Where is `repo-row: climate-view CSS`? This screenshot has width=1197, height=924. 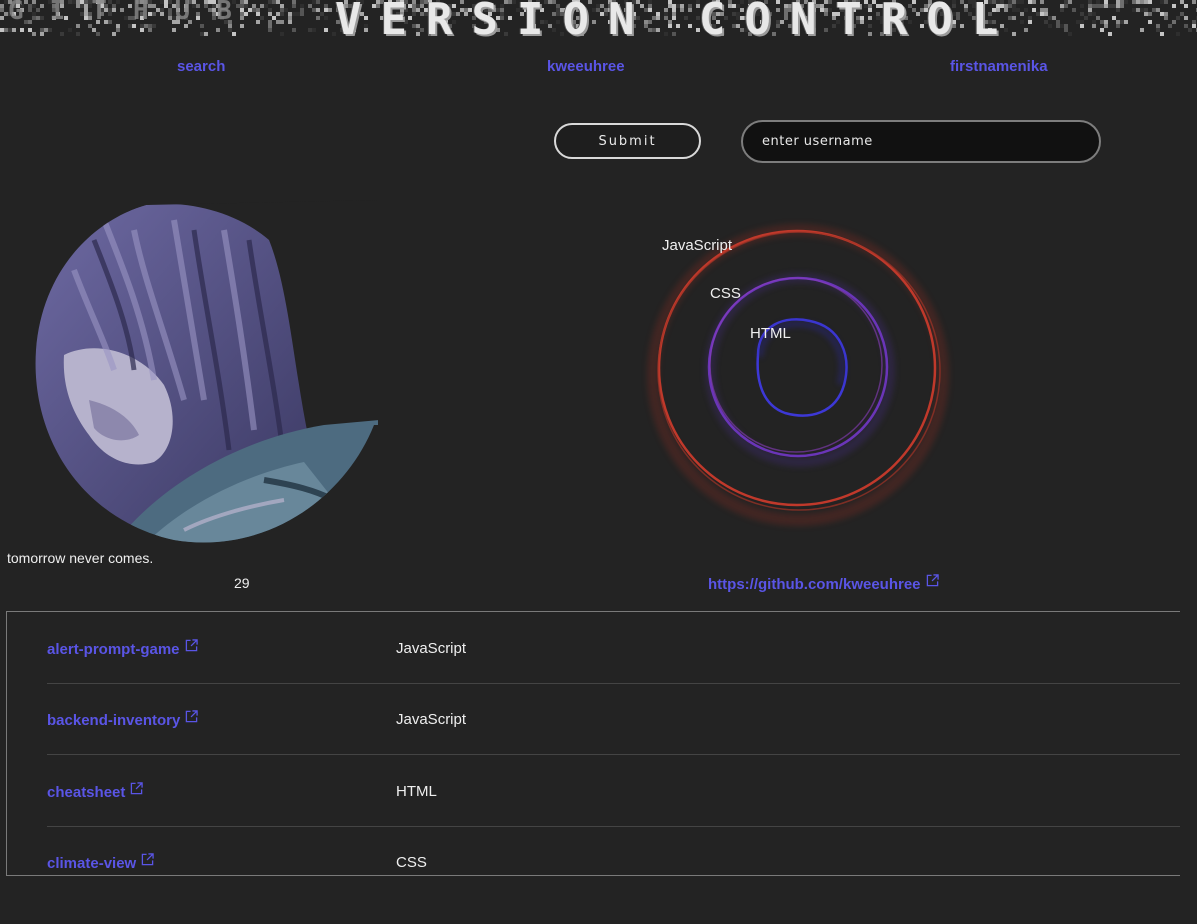 repo-row: climate-view CSS is located at coordinates (613, 850).